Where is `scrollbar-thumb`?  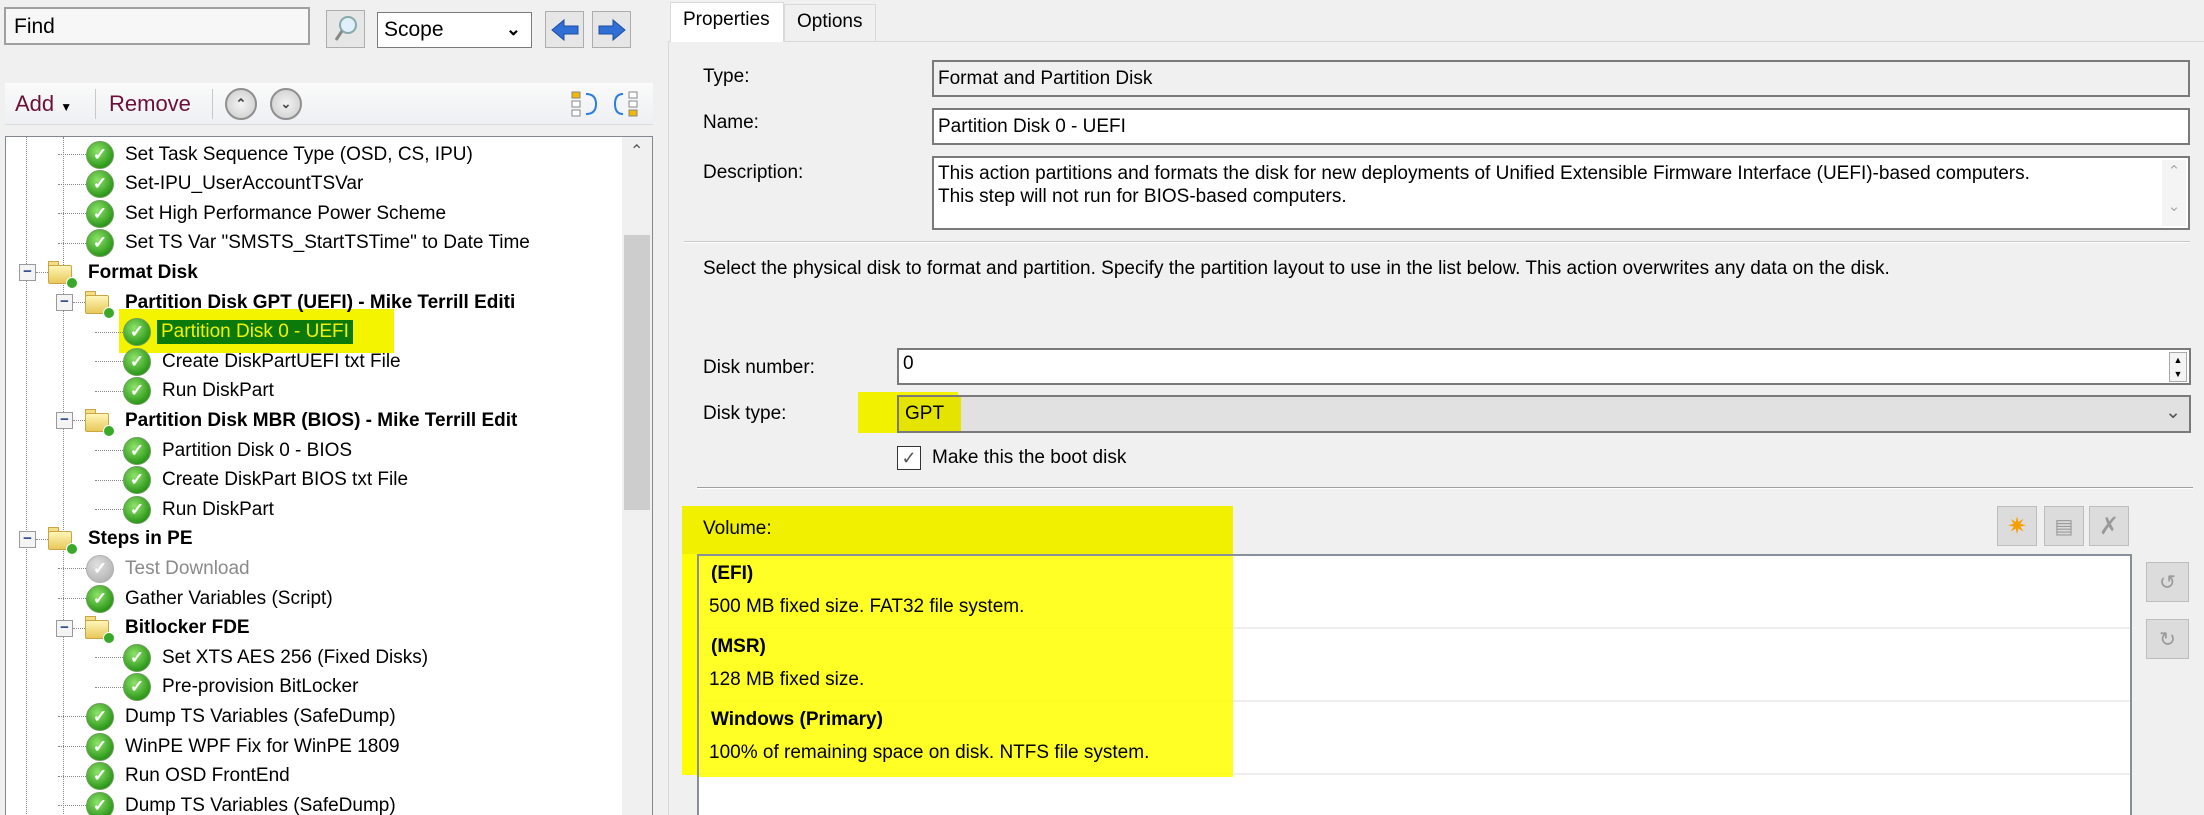 scrollbar-thumb is located at coordinates (637, 372).